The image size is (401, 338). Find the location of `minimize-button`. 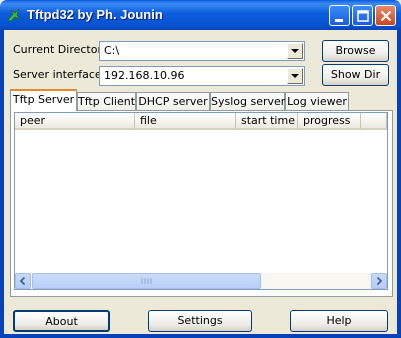

minimize-button is located at coordinates (339, 15).